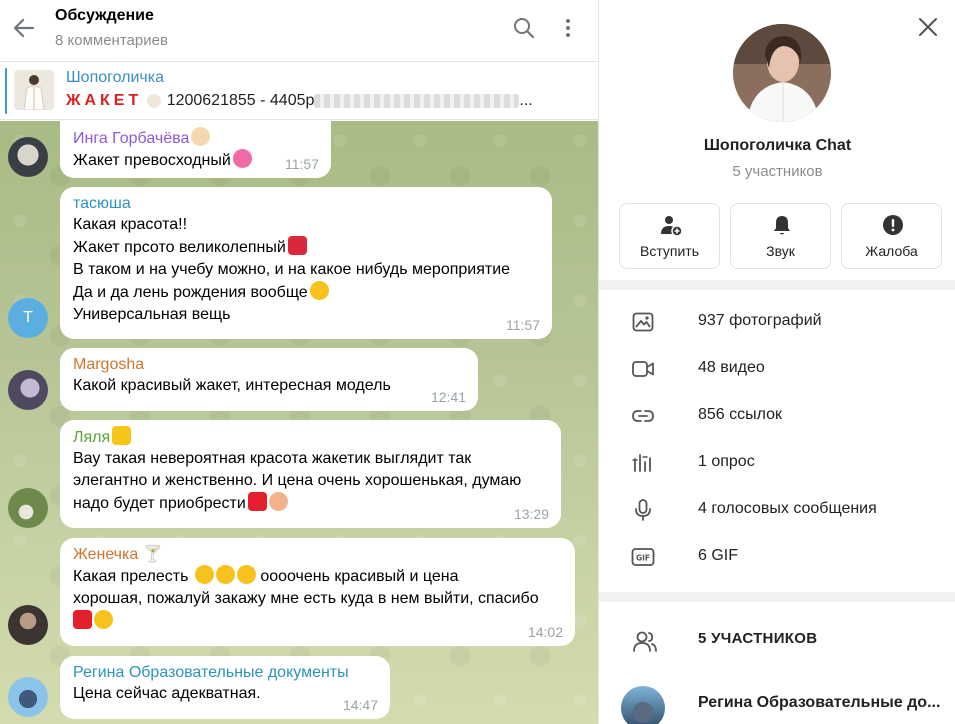 The width and height of the screenshot is (955, 724). I want to click on video-icon, so click(643, 369).